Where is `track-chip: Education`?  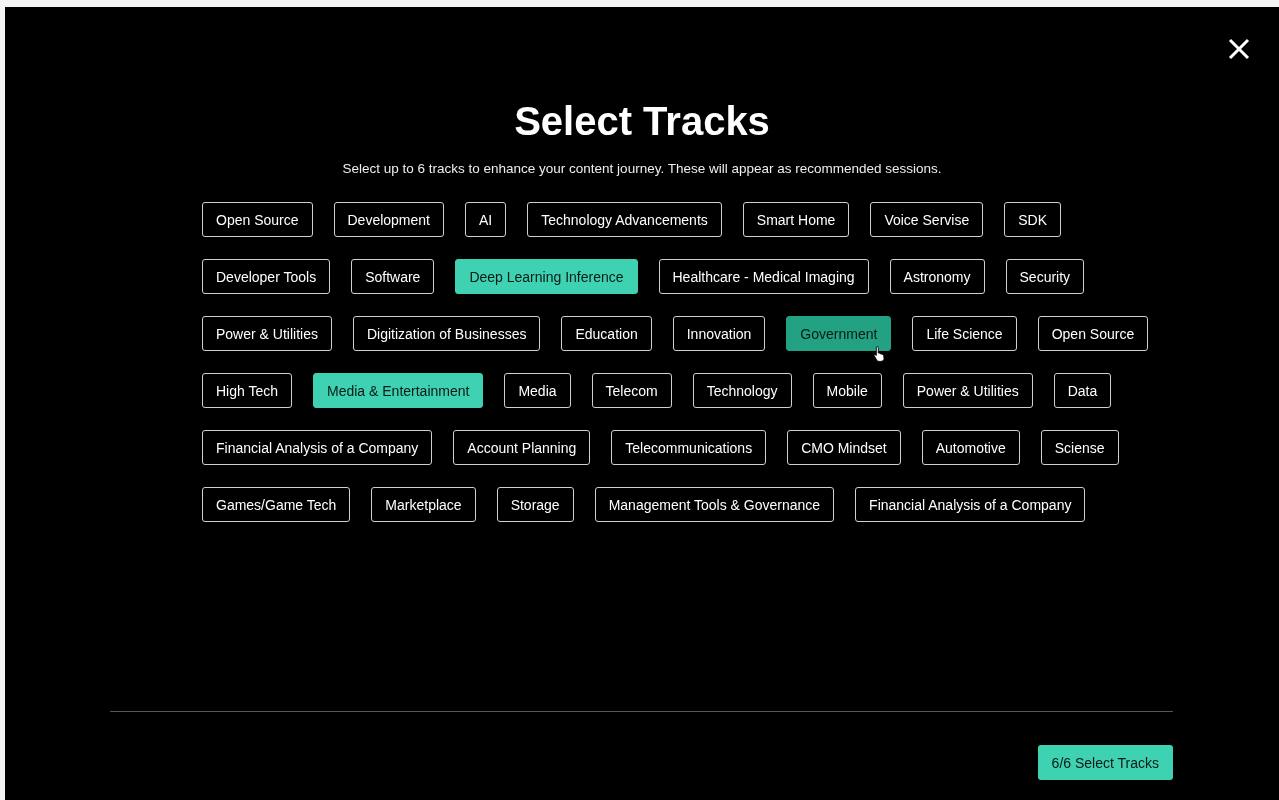
track-chip: Education is located at coordinates (606, 333).